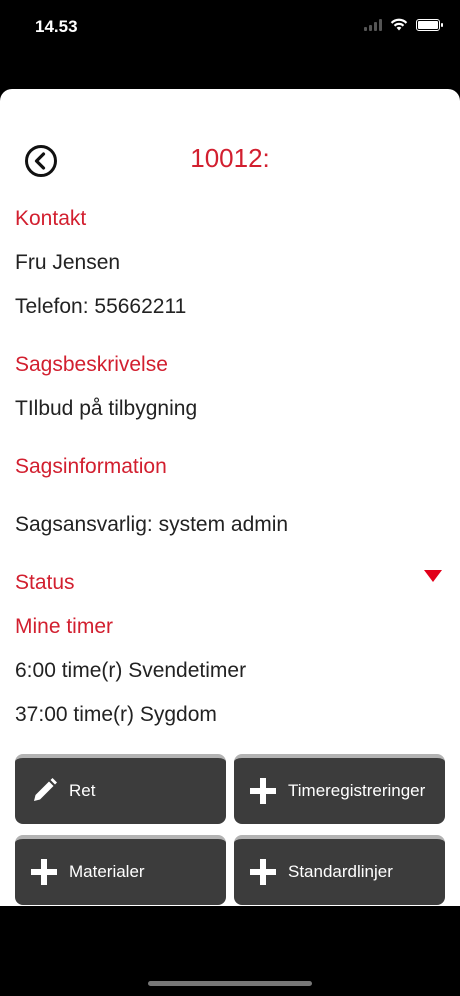  I want to click on status-bar: 14.53, so click(230, 30).